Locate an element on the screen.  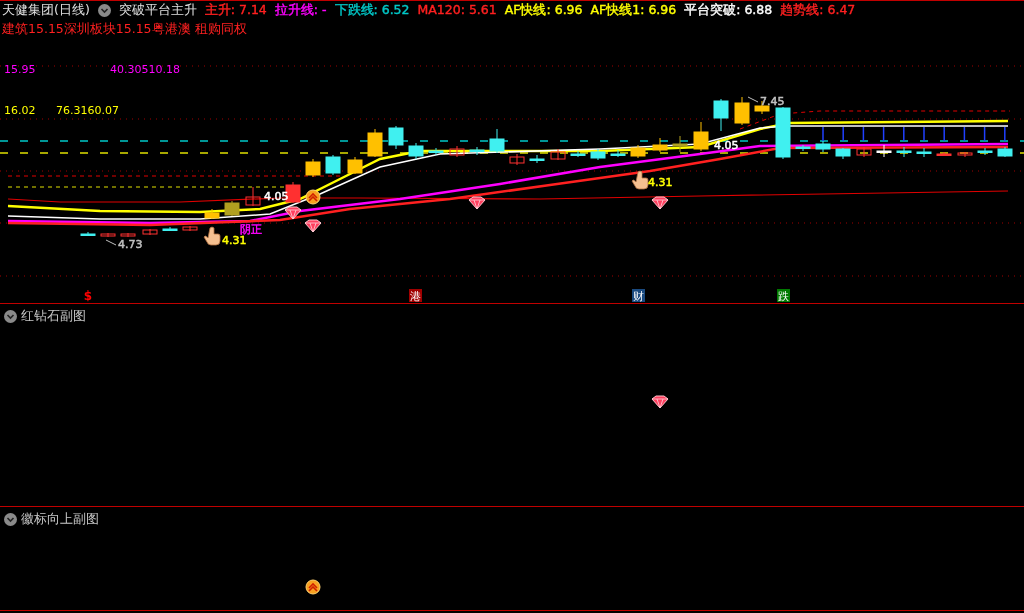
panel-title: 徽标向上副图 is located at coordinates (60, 519).